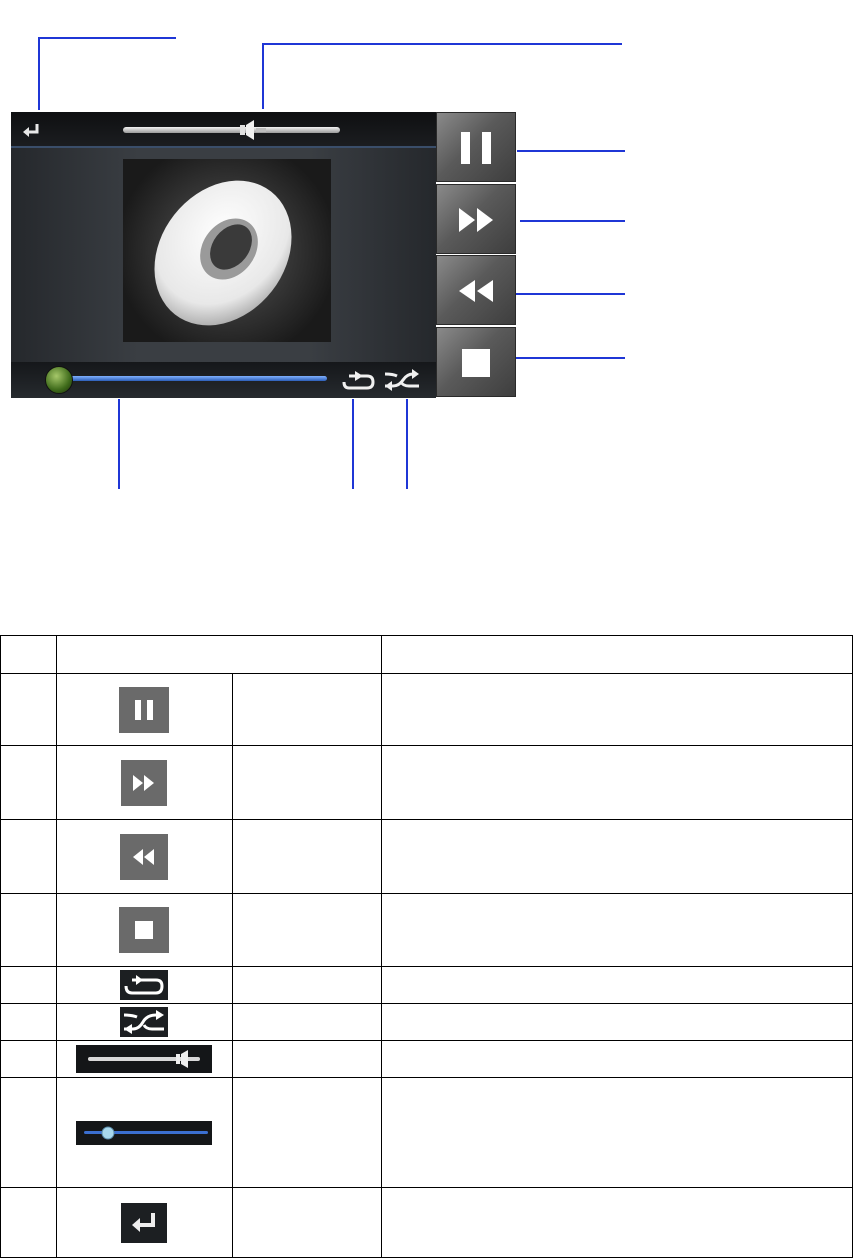  Describe the element at coordinates (571, 151) in the screenshot. I see `callout-pause` at that location.